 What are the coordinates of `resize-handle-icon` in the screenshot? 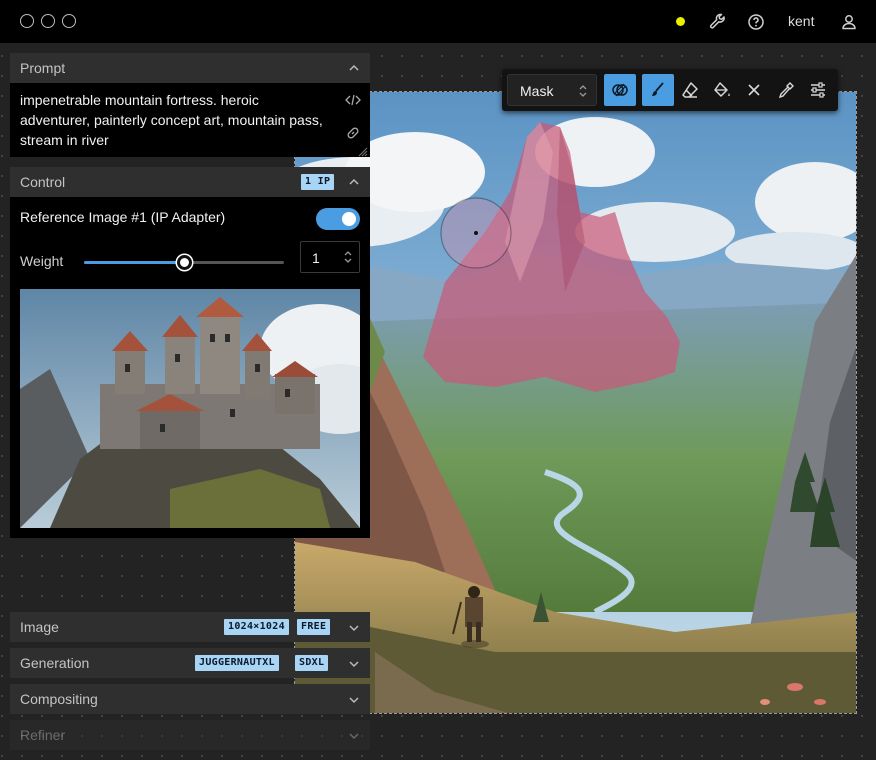 It's located at (362, 151).